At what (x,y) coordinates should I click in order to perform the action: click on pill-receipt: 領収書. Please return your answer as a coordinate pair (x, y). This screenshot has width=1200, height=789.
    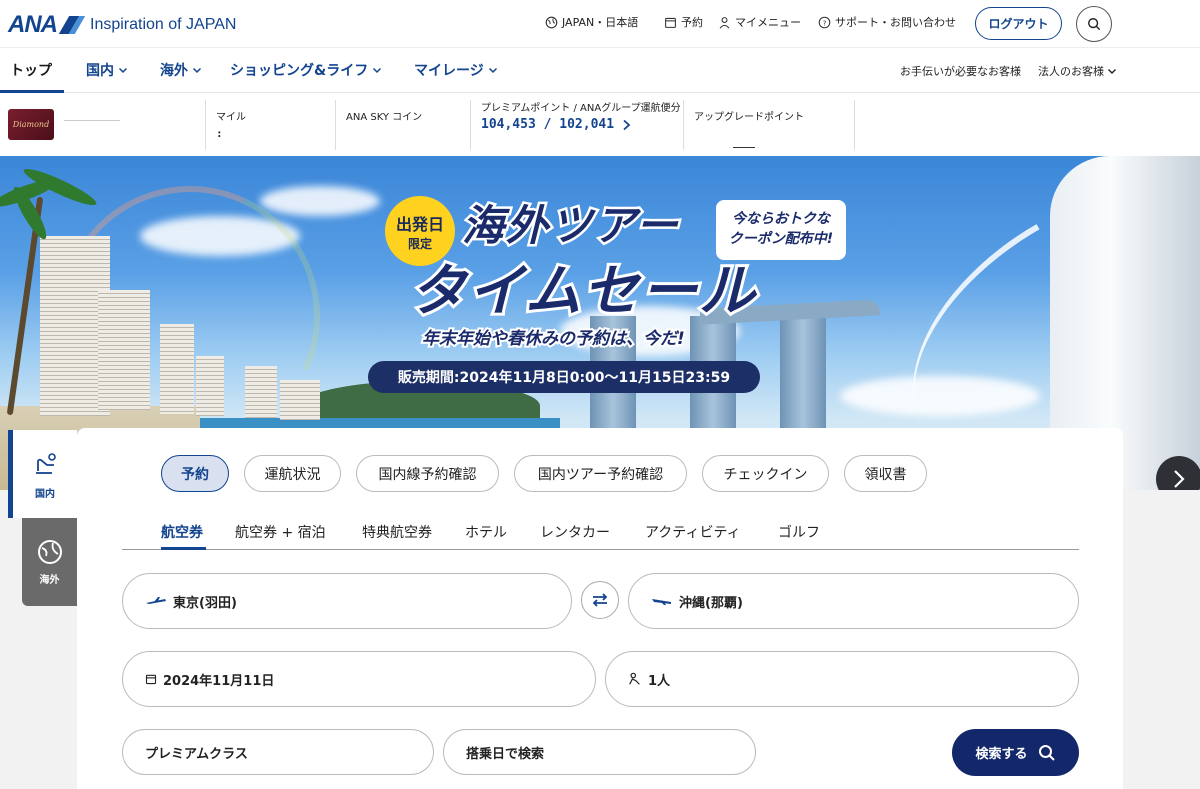
    Looking at the image, I should click on (885, 473).